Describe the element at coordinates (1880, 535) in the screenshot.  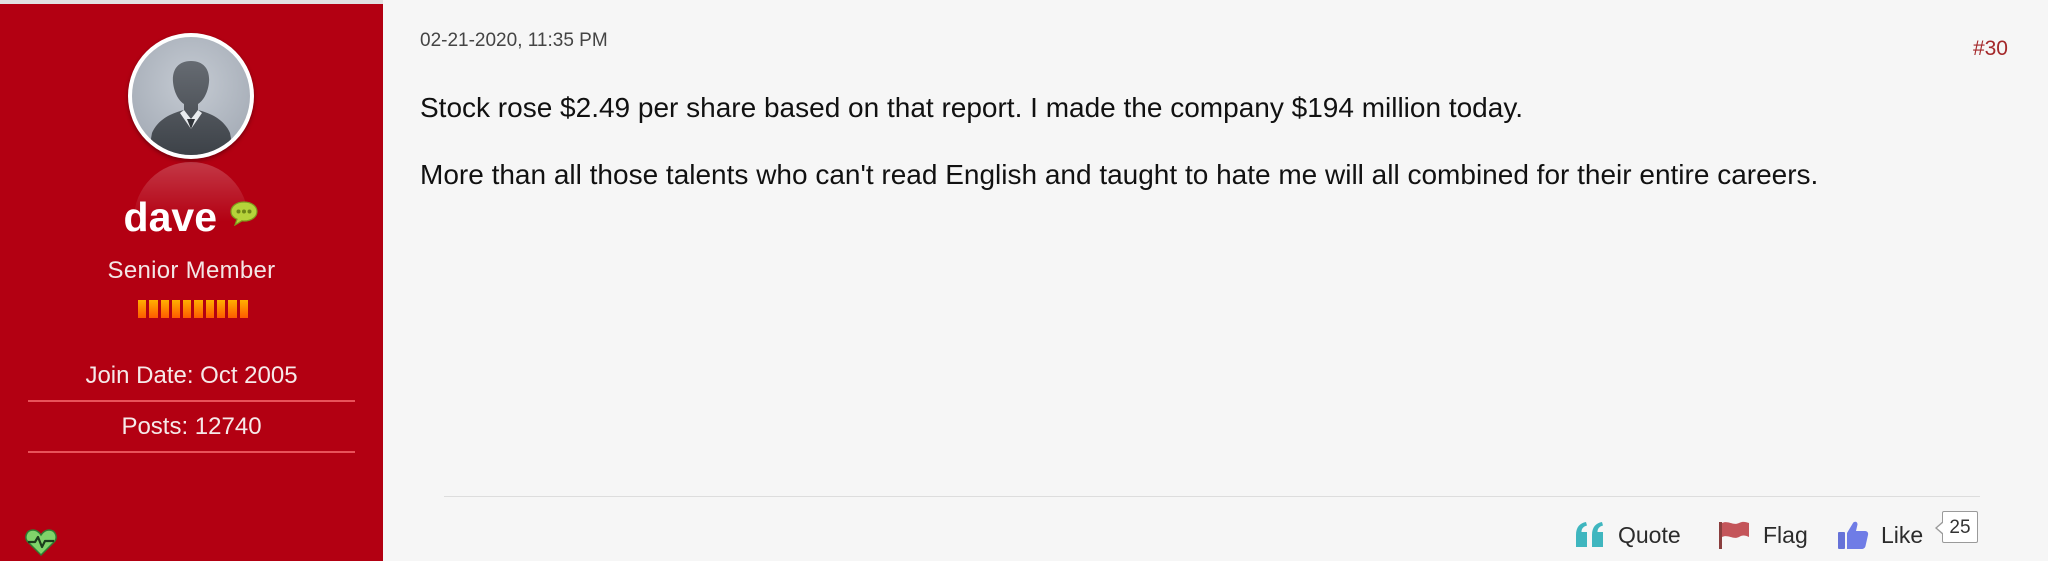
I see `like-button: Like` at that location.